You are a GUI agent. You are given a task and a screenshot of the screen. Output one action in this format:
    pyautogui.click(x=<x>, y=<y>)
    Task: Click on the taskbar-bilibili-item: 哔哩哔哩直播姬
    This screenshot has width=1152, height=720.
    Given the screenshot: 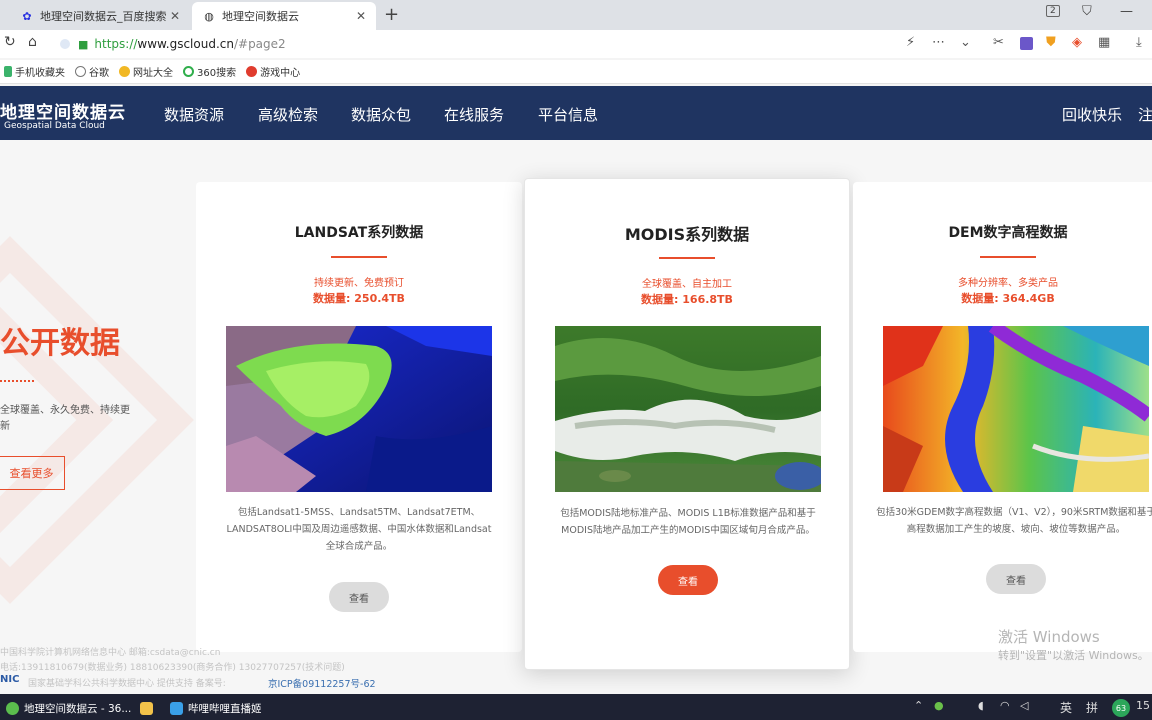 What is the action you would take?
    pyautogui.click(x=216, y=708)
    